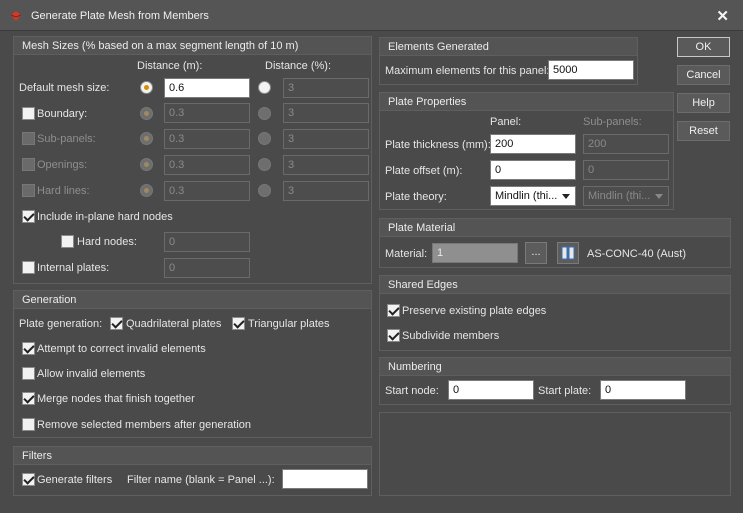 This screenshot has height=513, width=743. Describe the element at coordinates (146, 190) in the screenshot. I see `hard-lines-distance-m-radio` at that location.